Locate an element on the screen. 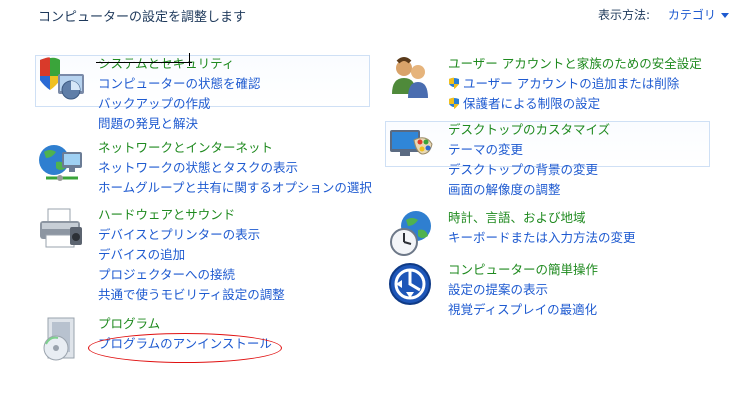  desktop-palette-icon is located at coordinates (412, 146).